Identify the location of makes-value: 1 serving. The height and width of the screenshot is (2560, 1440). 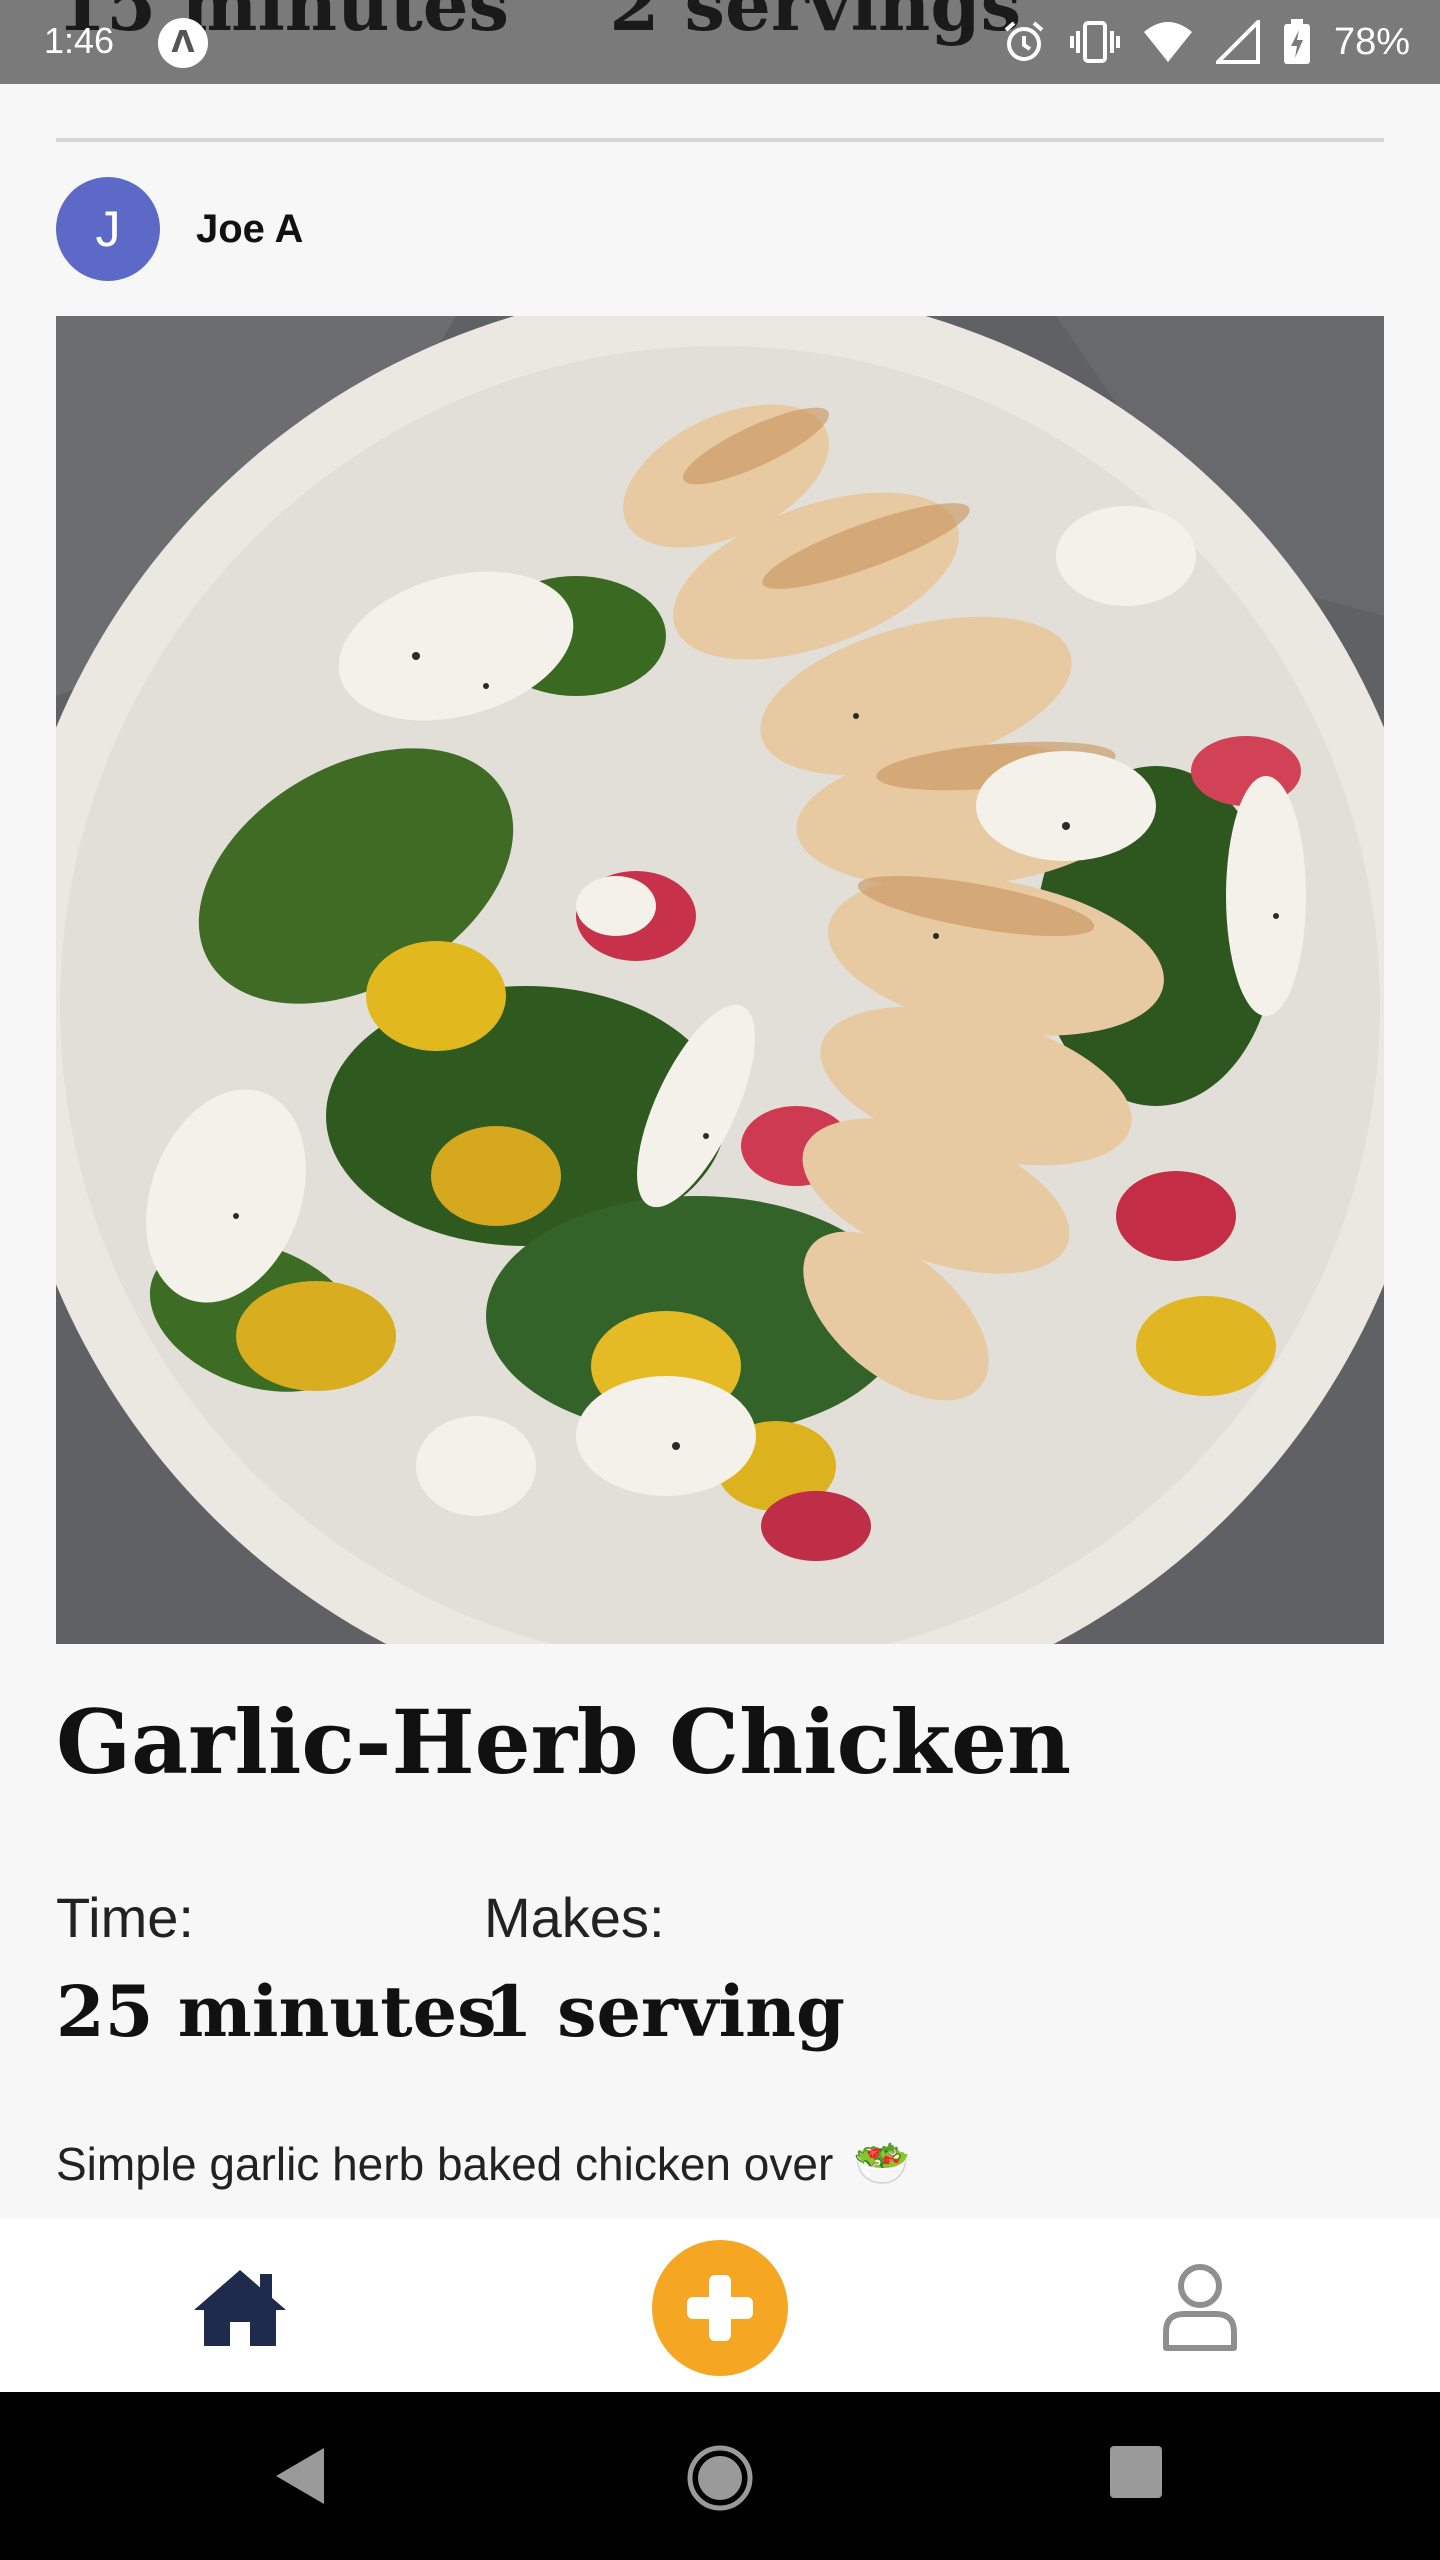
(665, 2011).